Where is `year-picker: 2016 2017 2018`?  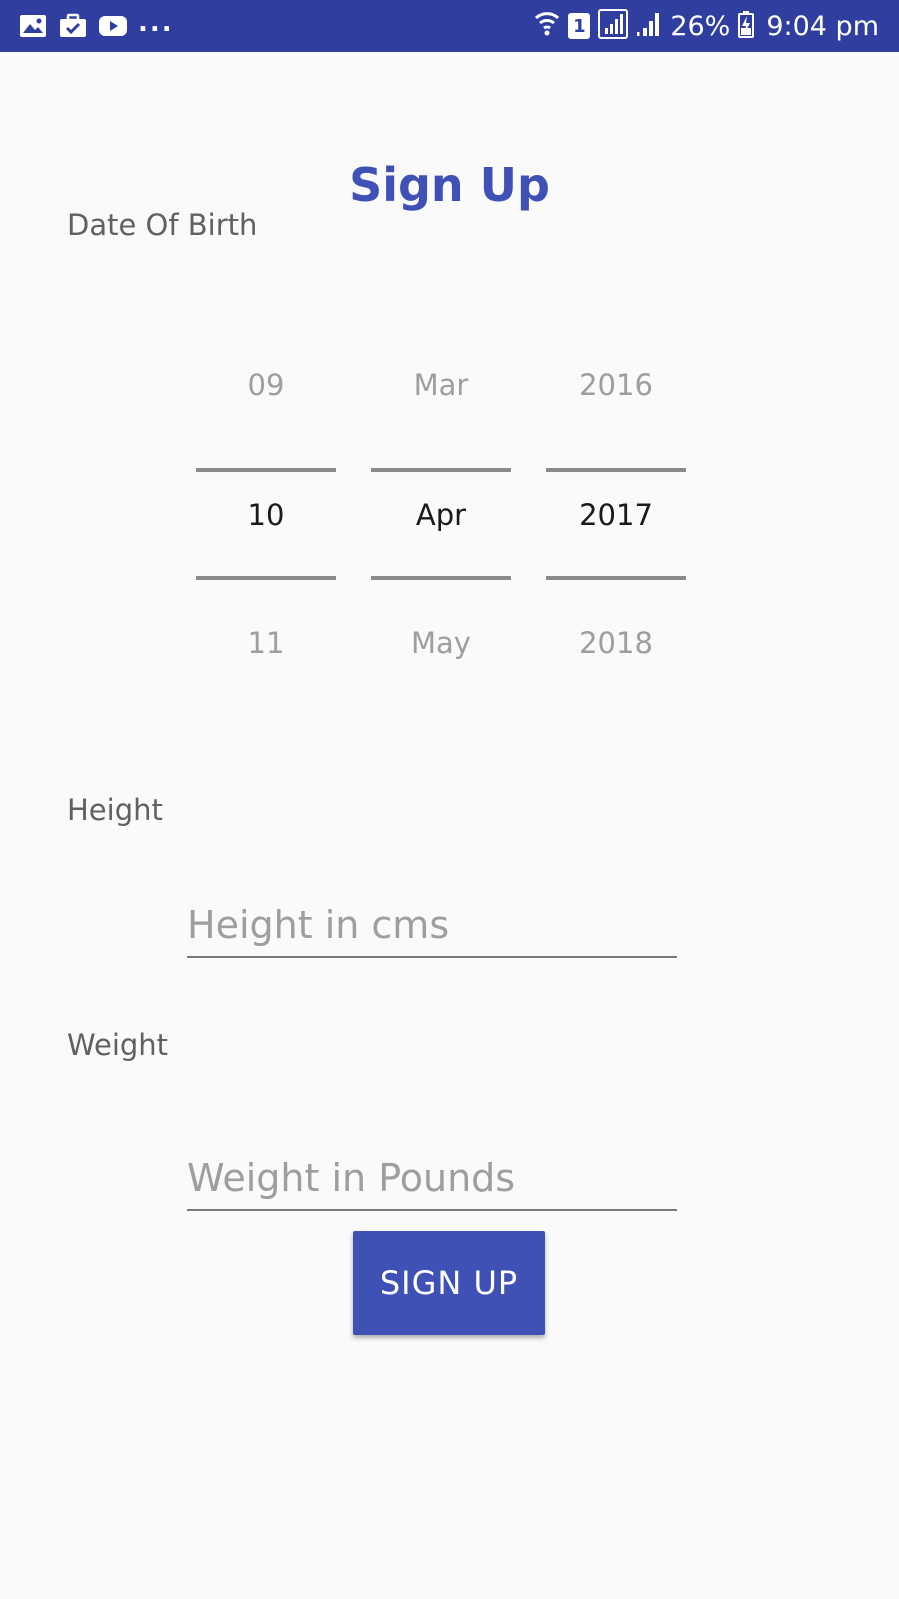
year-picker: 2016 2017 2018 is located at coordinates (616, 525).